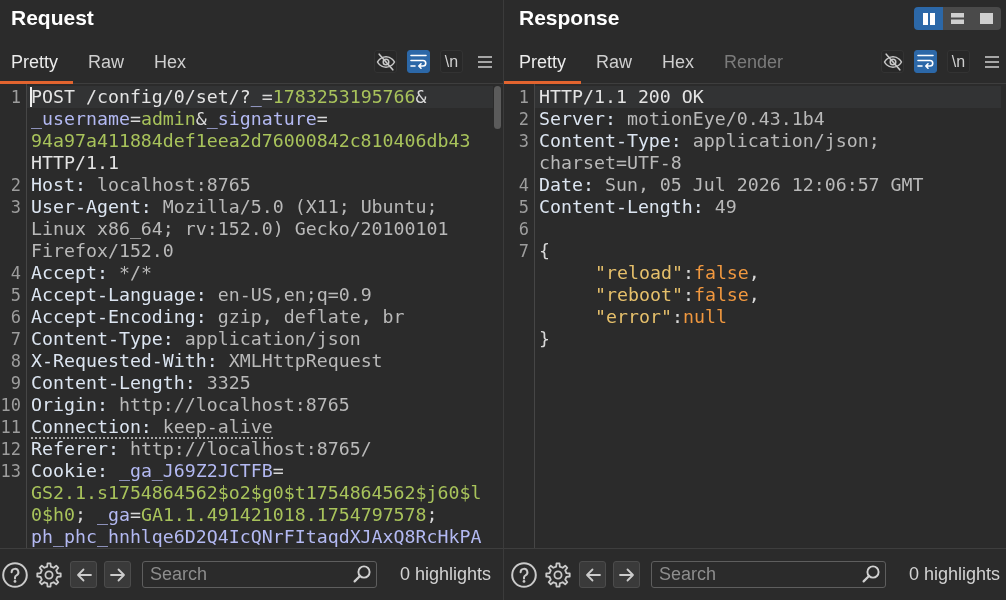 The width and height of the screenshot is (1006, 600). What do you see at coordinates (141, 184) in the screenshot?
I see `code-line: Host: localhost:8765` at bounding box center [141, 184].